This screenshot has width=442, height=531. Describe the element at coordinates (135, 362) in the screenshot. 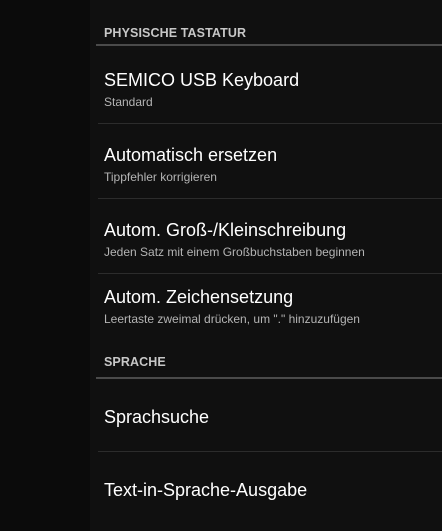

I see `section-header-label: SPRACHE` at that location.